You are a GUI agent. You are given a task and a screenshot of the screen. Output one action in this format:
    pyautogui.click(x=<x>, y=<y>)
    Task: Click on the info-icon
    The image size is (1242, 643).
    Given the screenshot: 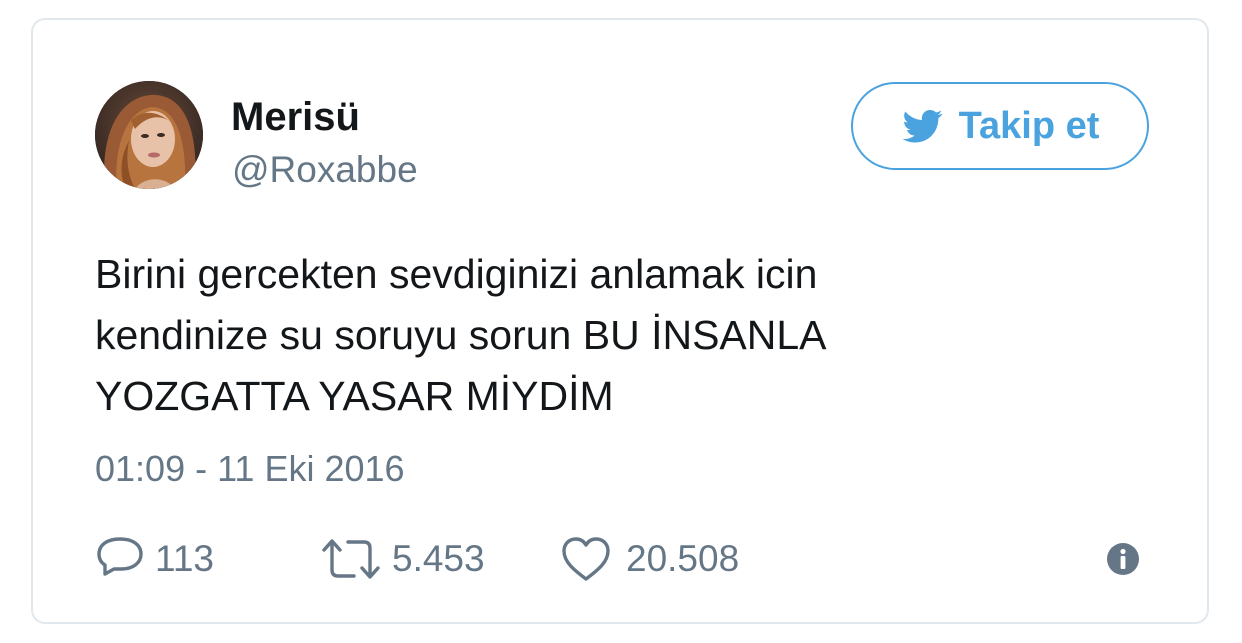 What is the action you would take?
    pyautogui.click(x=1123, y=559)
    